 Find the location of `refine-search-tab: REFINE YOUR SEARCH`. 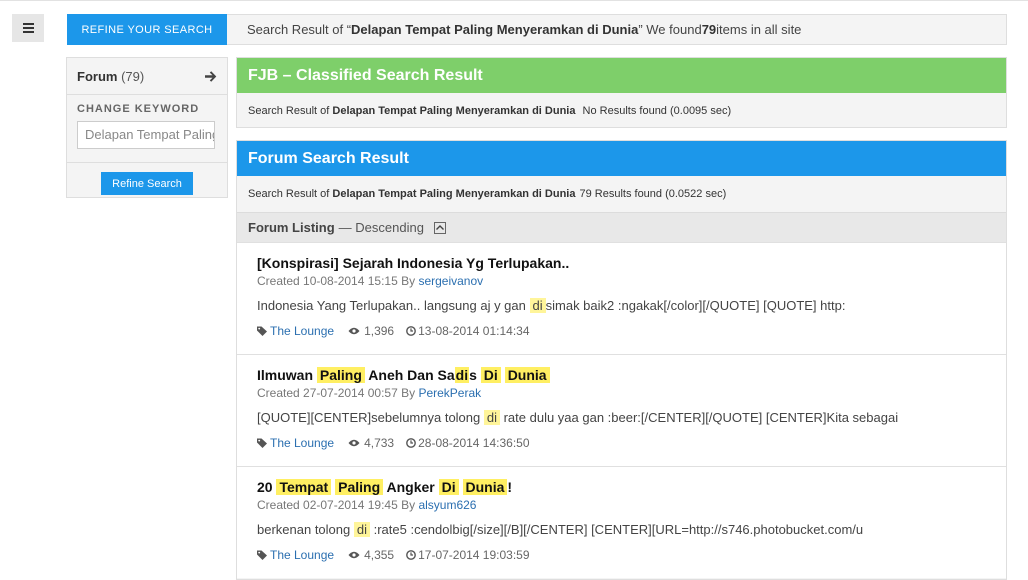

refine-search-tab: REFINE YOUR SEARCH is located at coordinates (147, 29).